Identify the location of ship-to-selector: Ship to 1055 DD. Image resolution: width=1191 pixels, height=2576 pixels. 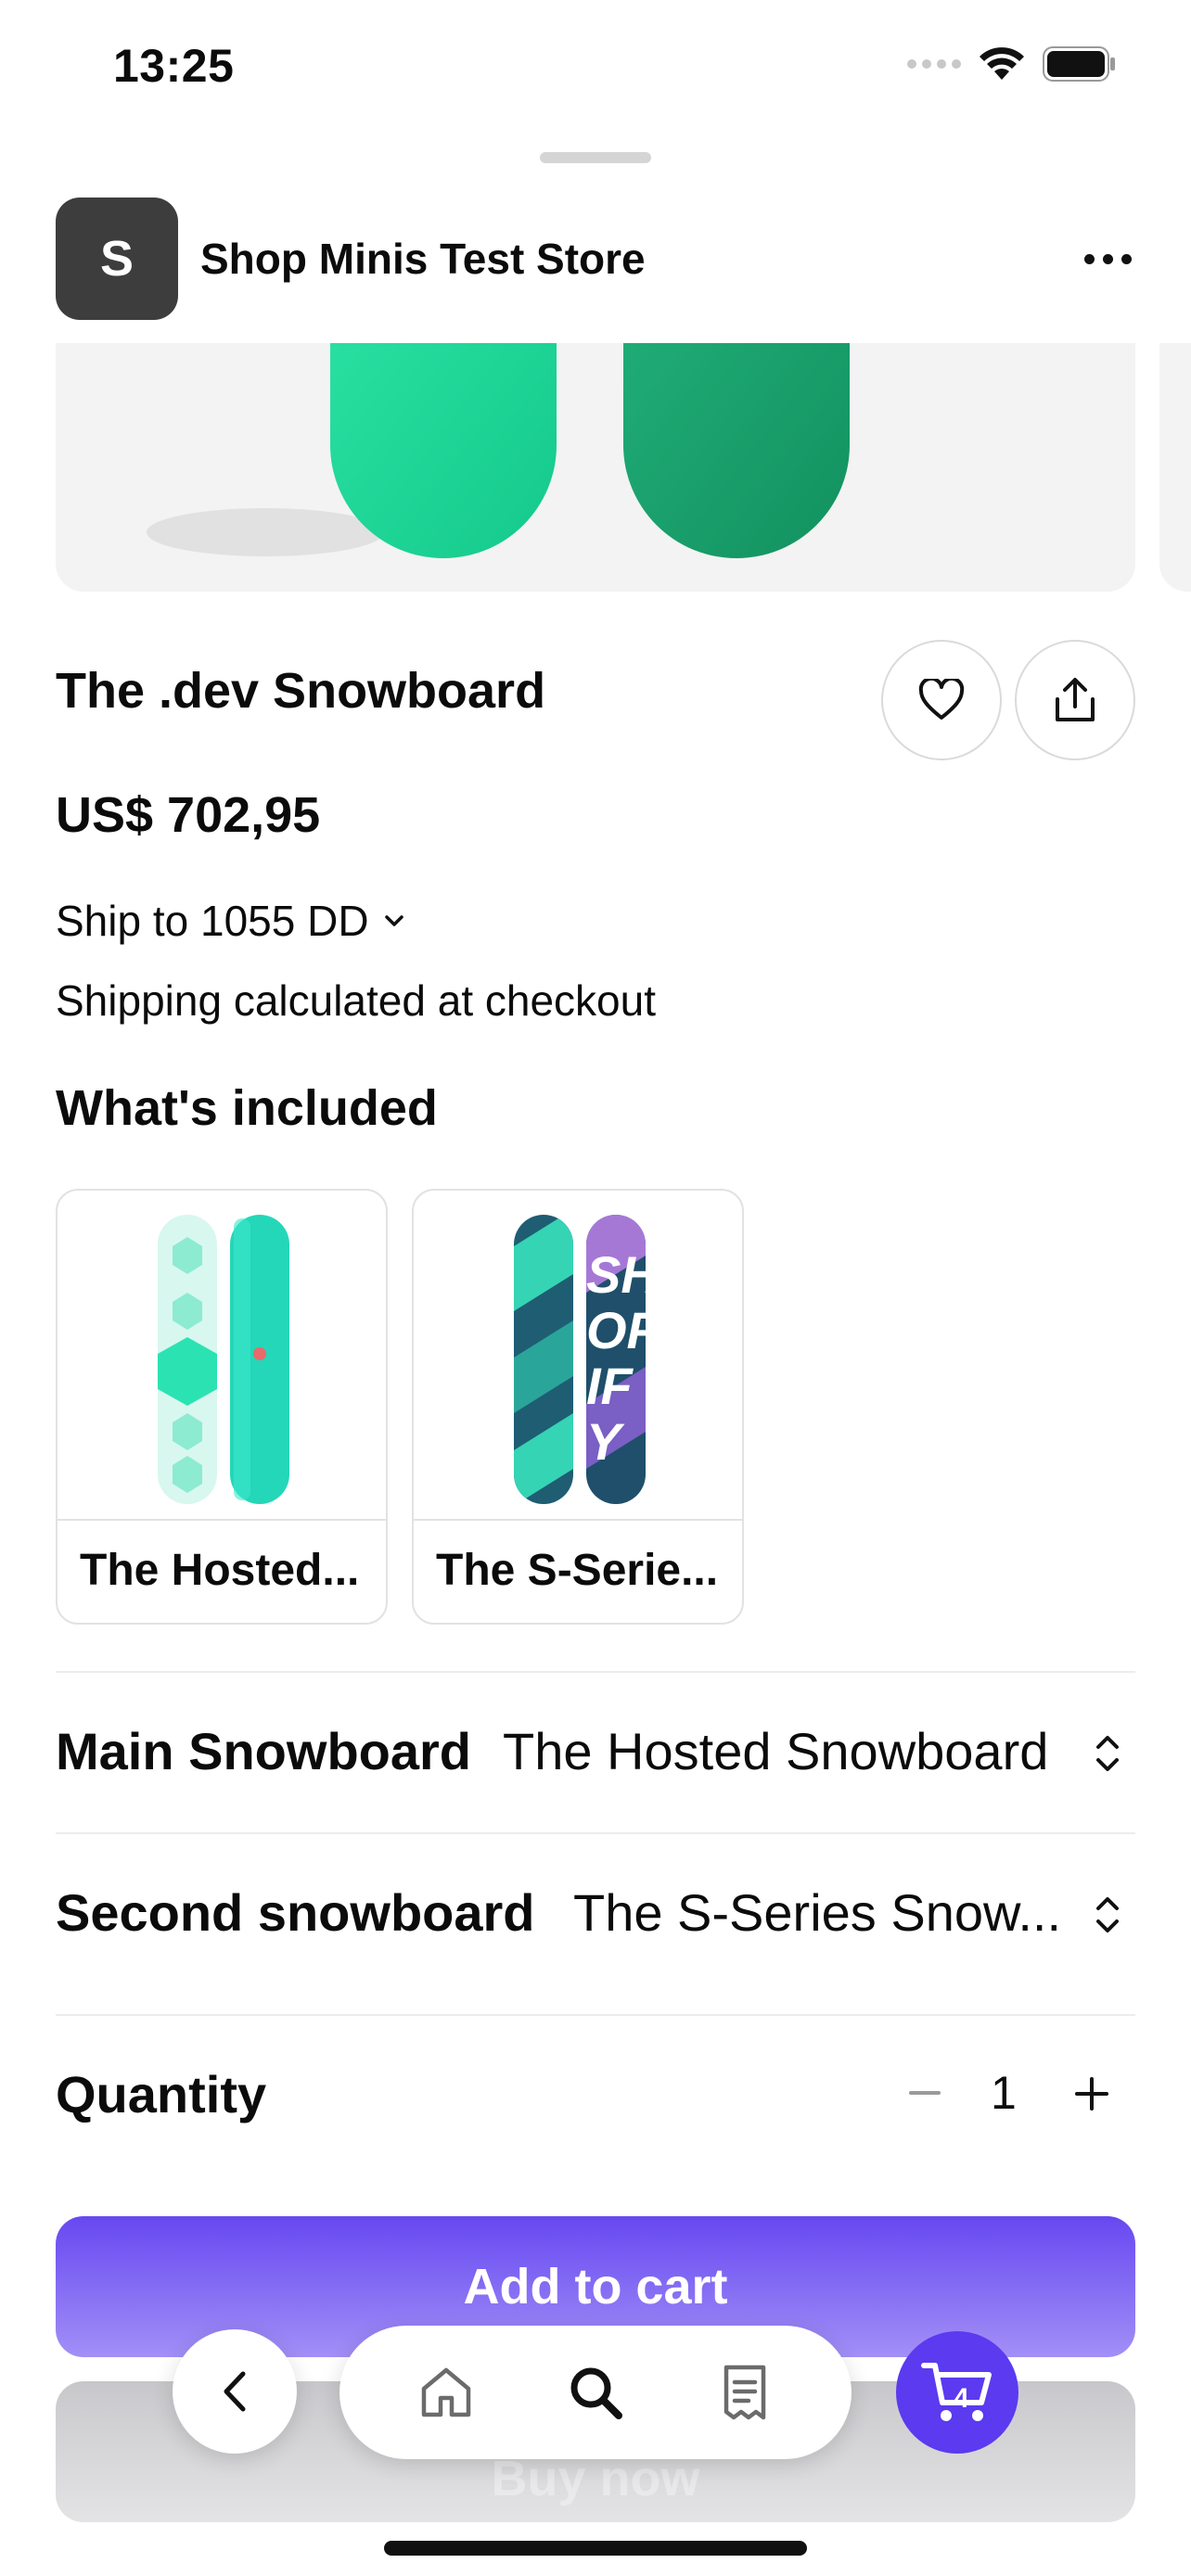
(230, 921).